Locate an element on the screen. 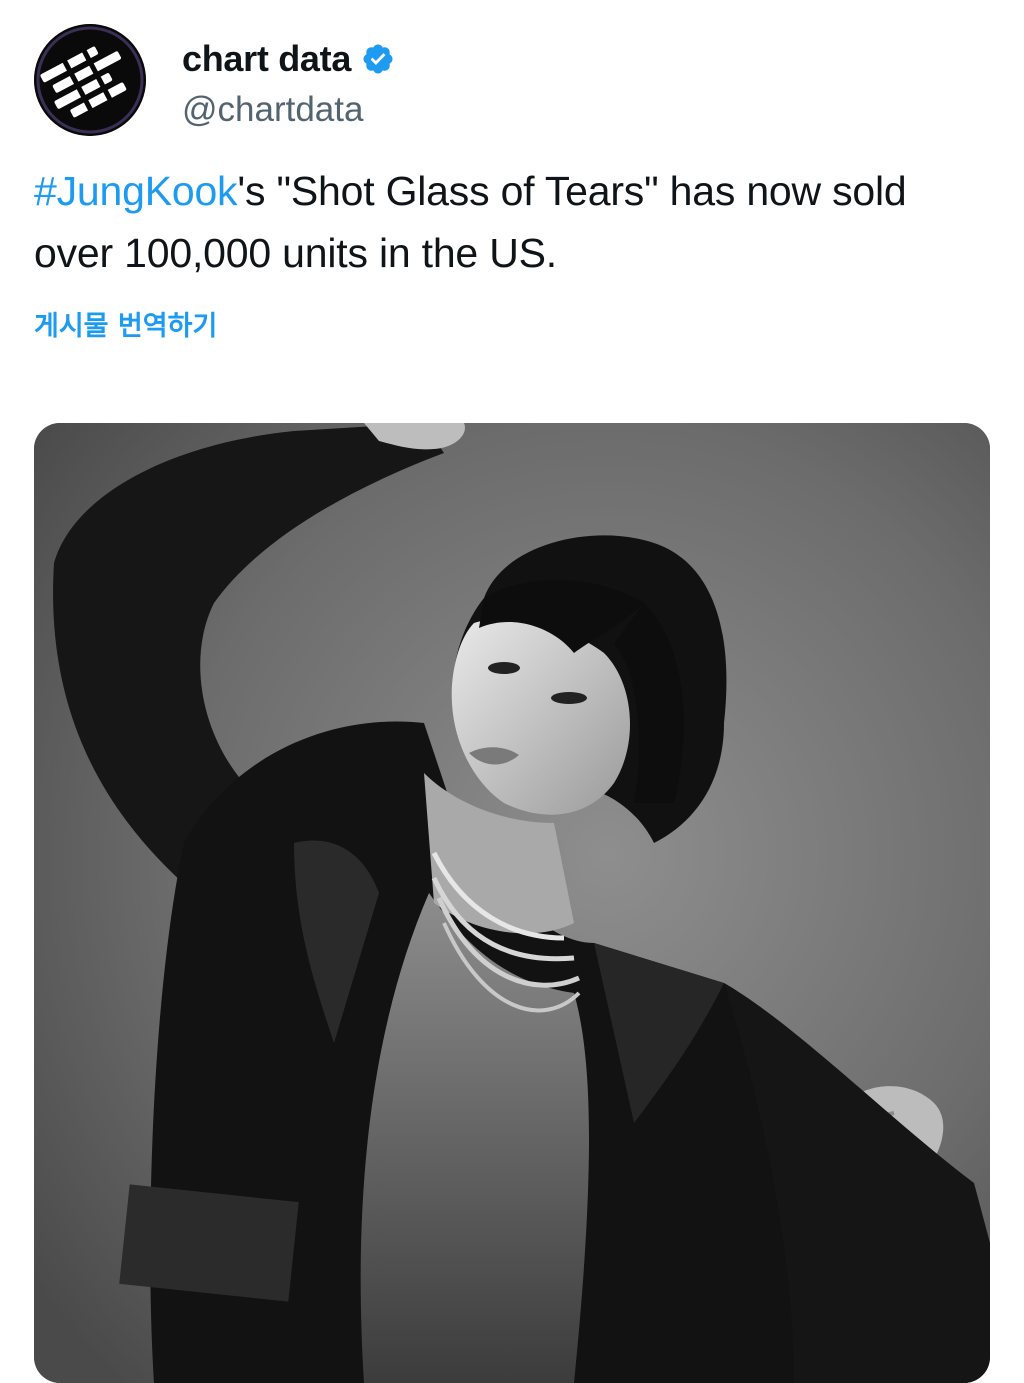 The height and width of the screenshot is (1383, 1024). chart-data-logo-icon is located at coordinates (90, 80).